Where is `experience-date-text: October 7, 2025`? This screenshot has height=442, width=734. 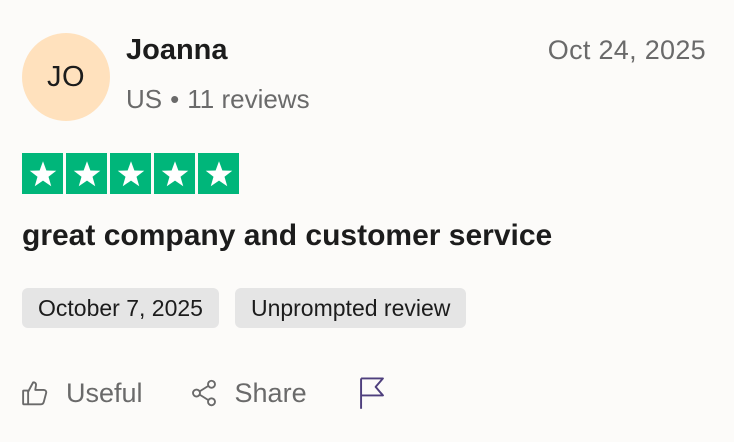 experience-date-text: October 7, 2025 is located at coordinates (120, 307).